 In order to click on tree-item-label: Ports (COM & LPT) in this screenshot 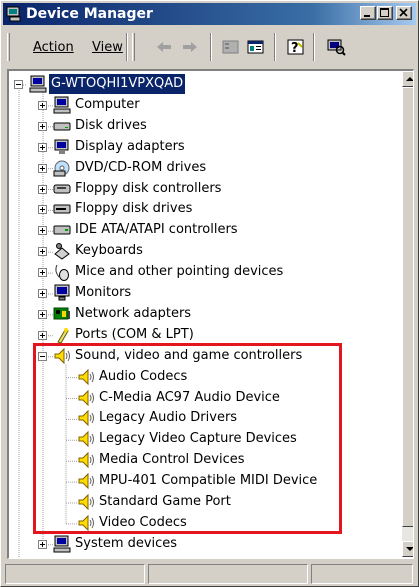, I will do `click(134, 334)`.